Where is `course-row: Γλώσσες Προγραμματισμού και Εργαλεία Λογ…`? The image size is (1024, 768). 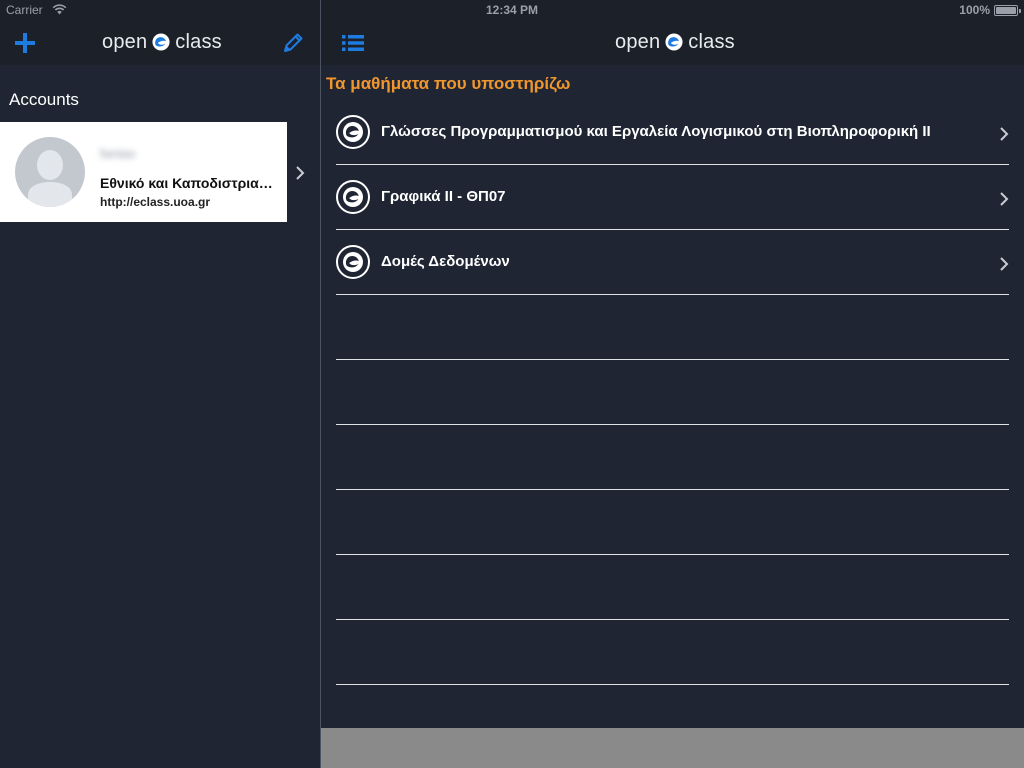
course-row: Γλώσσες Προγραμματισμού και Εργαλεία Λογ… is located at coordinates (672, 132).